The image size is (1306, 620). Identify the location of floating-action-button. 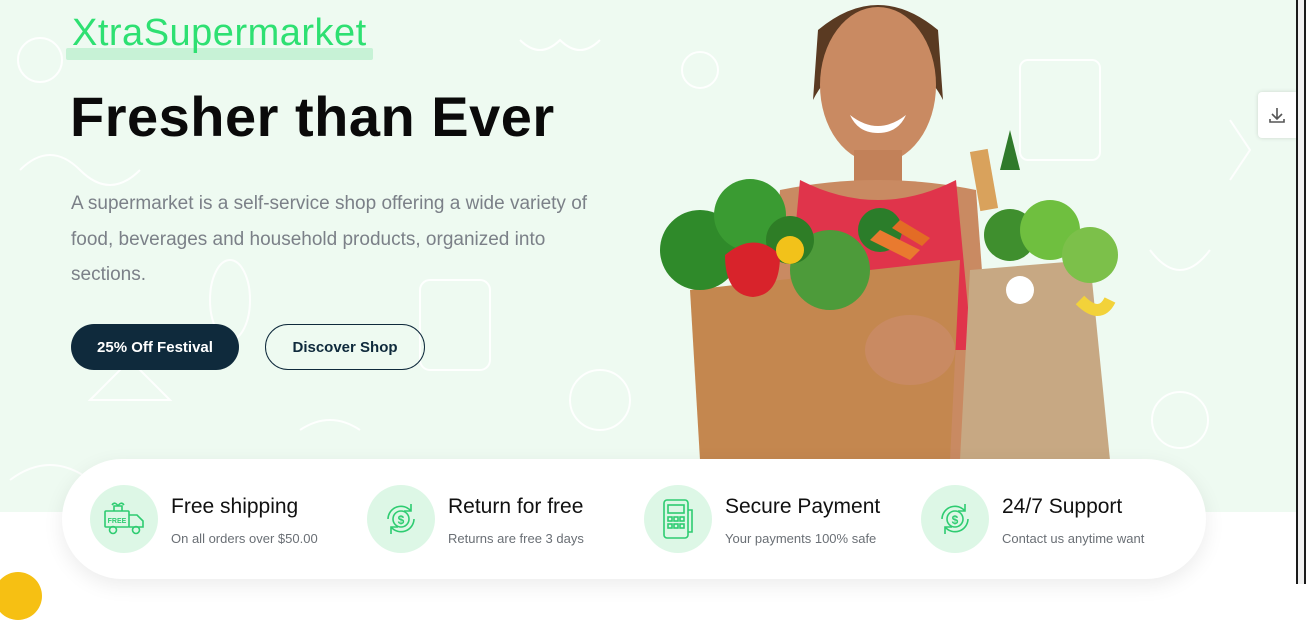
(21, 596).